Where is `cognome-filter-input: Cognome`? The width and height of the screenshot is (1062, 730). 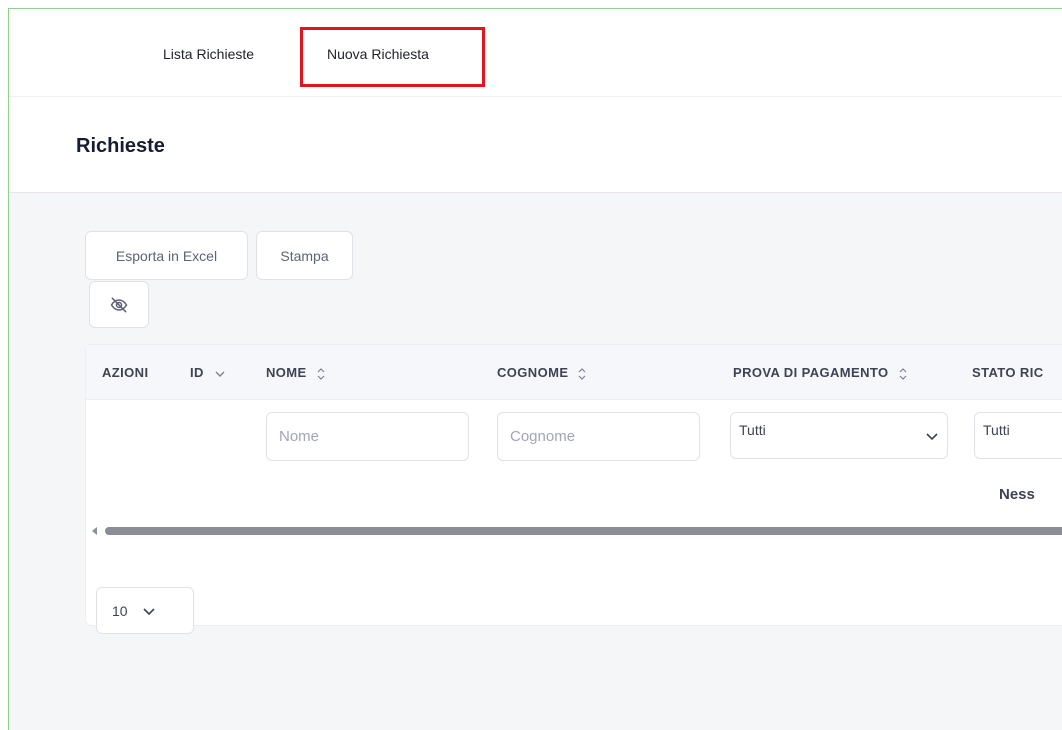 cognome-filter-input: Cognome is located at coordinates (598, 436).